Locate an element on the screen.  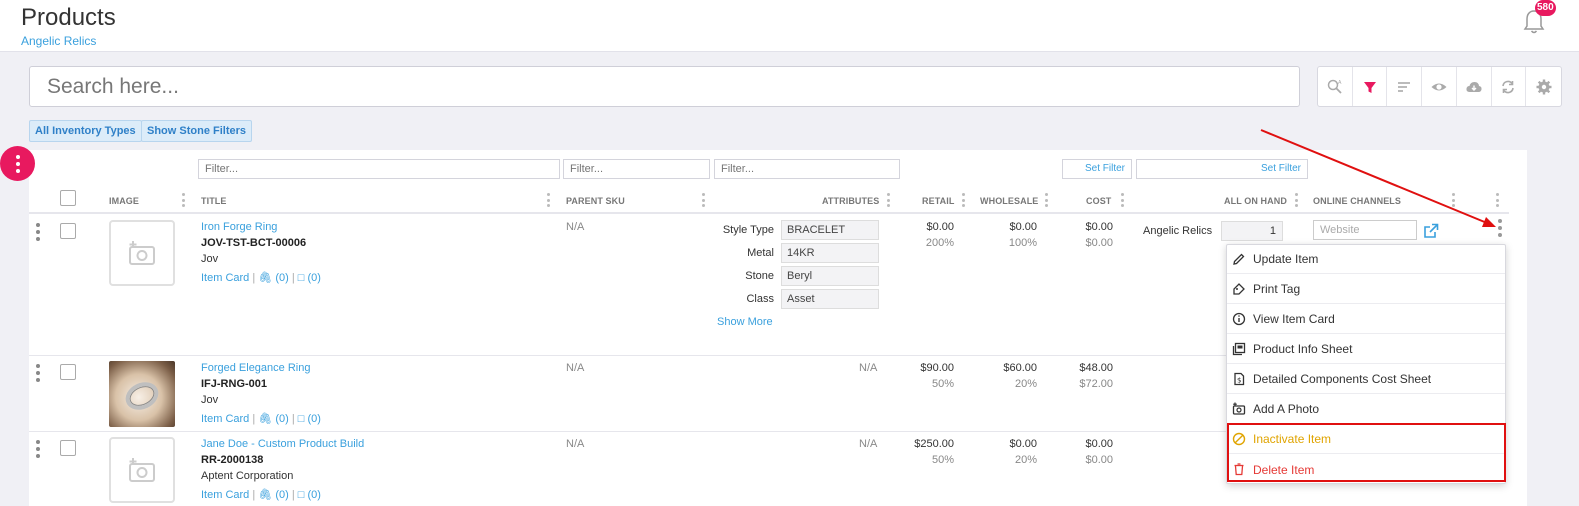
column-header-parent-sku: PARENT SKU is located at coordinates (595, 201).